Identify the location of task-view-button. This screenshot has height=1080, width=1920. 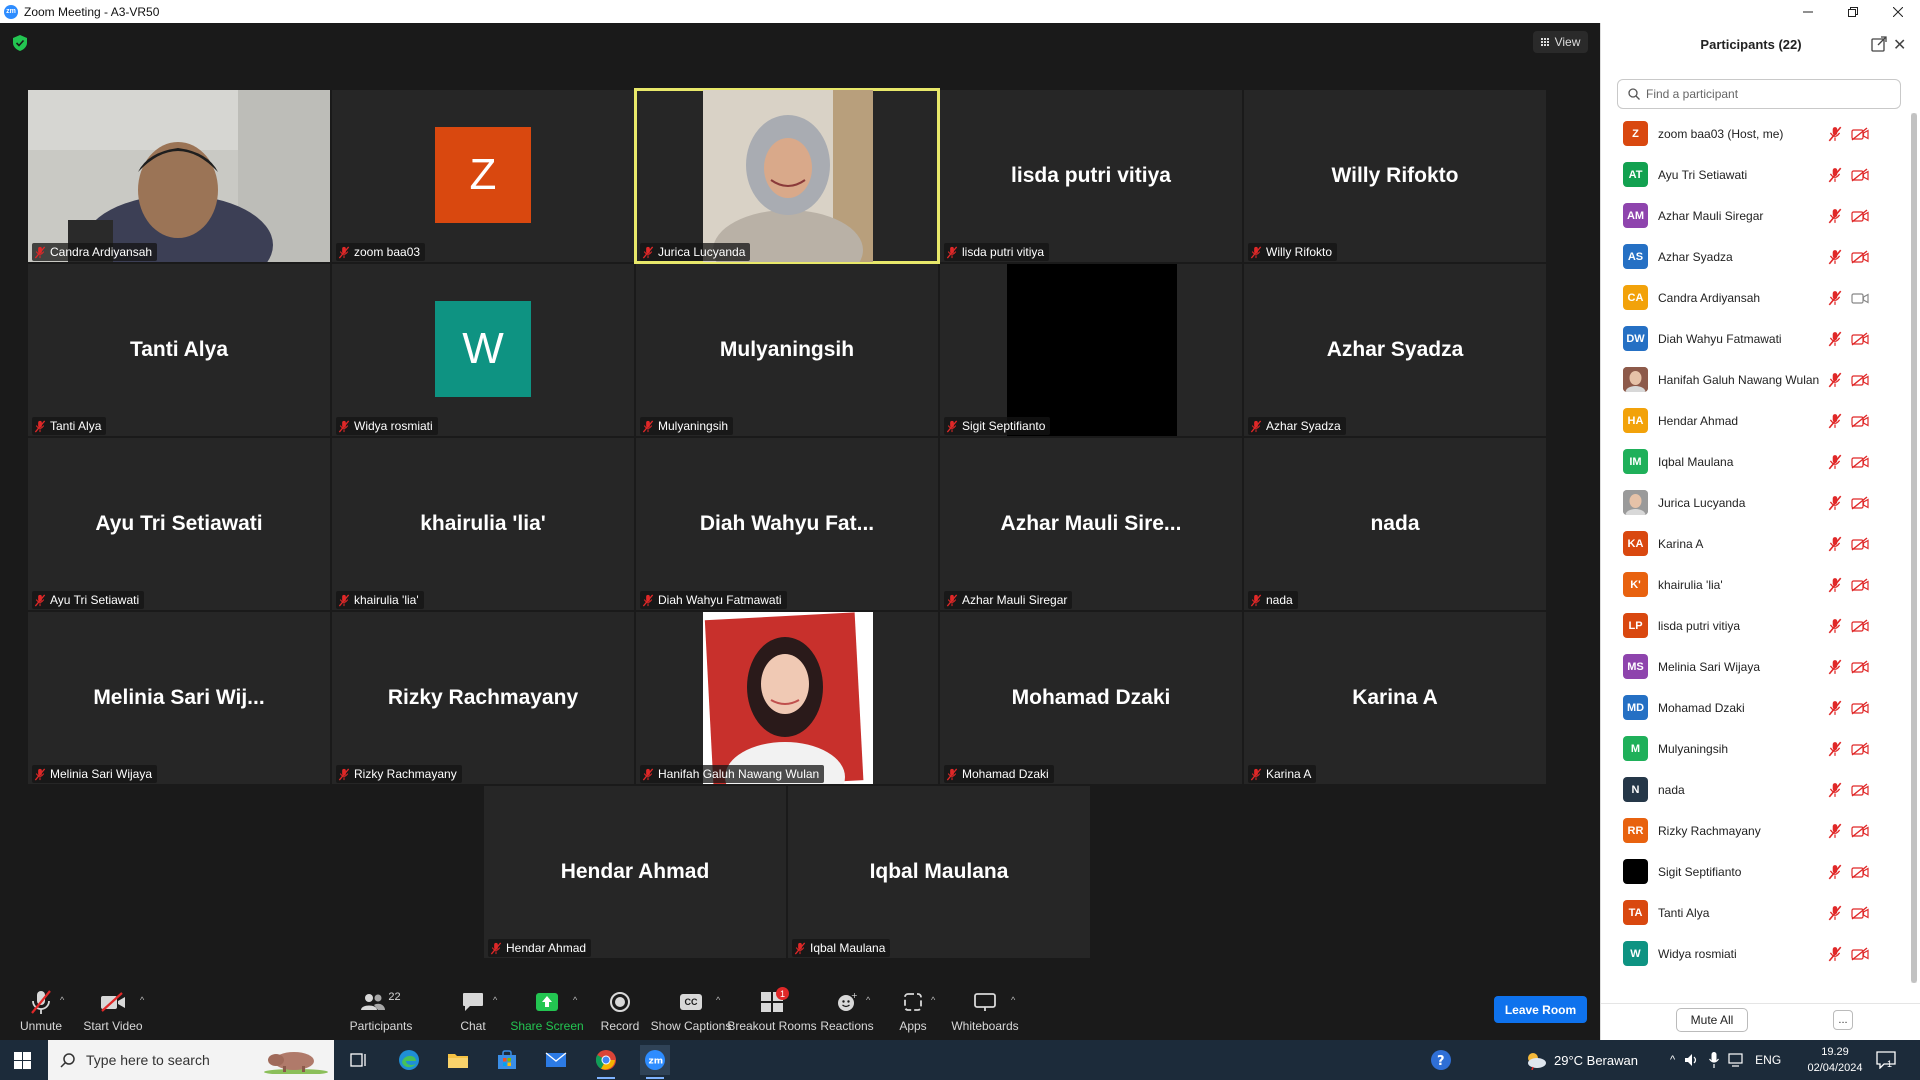
(359, 1060).